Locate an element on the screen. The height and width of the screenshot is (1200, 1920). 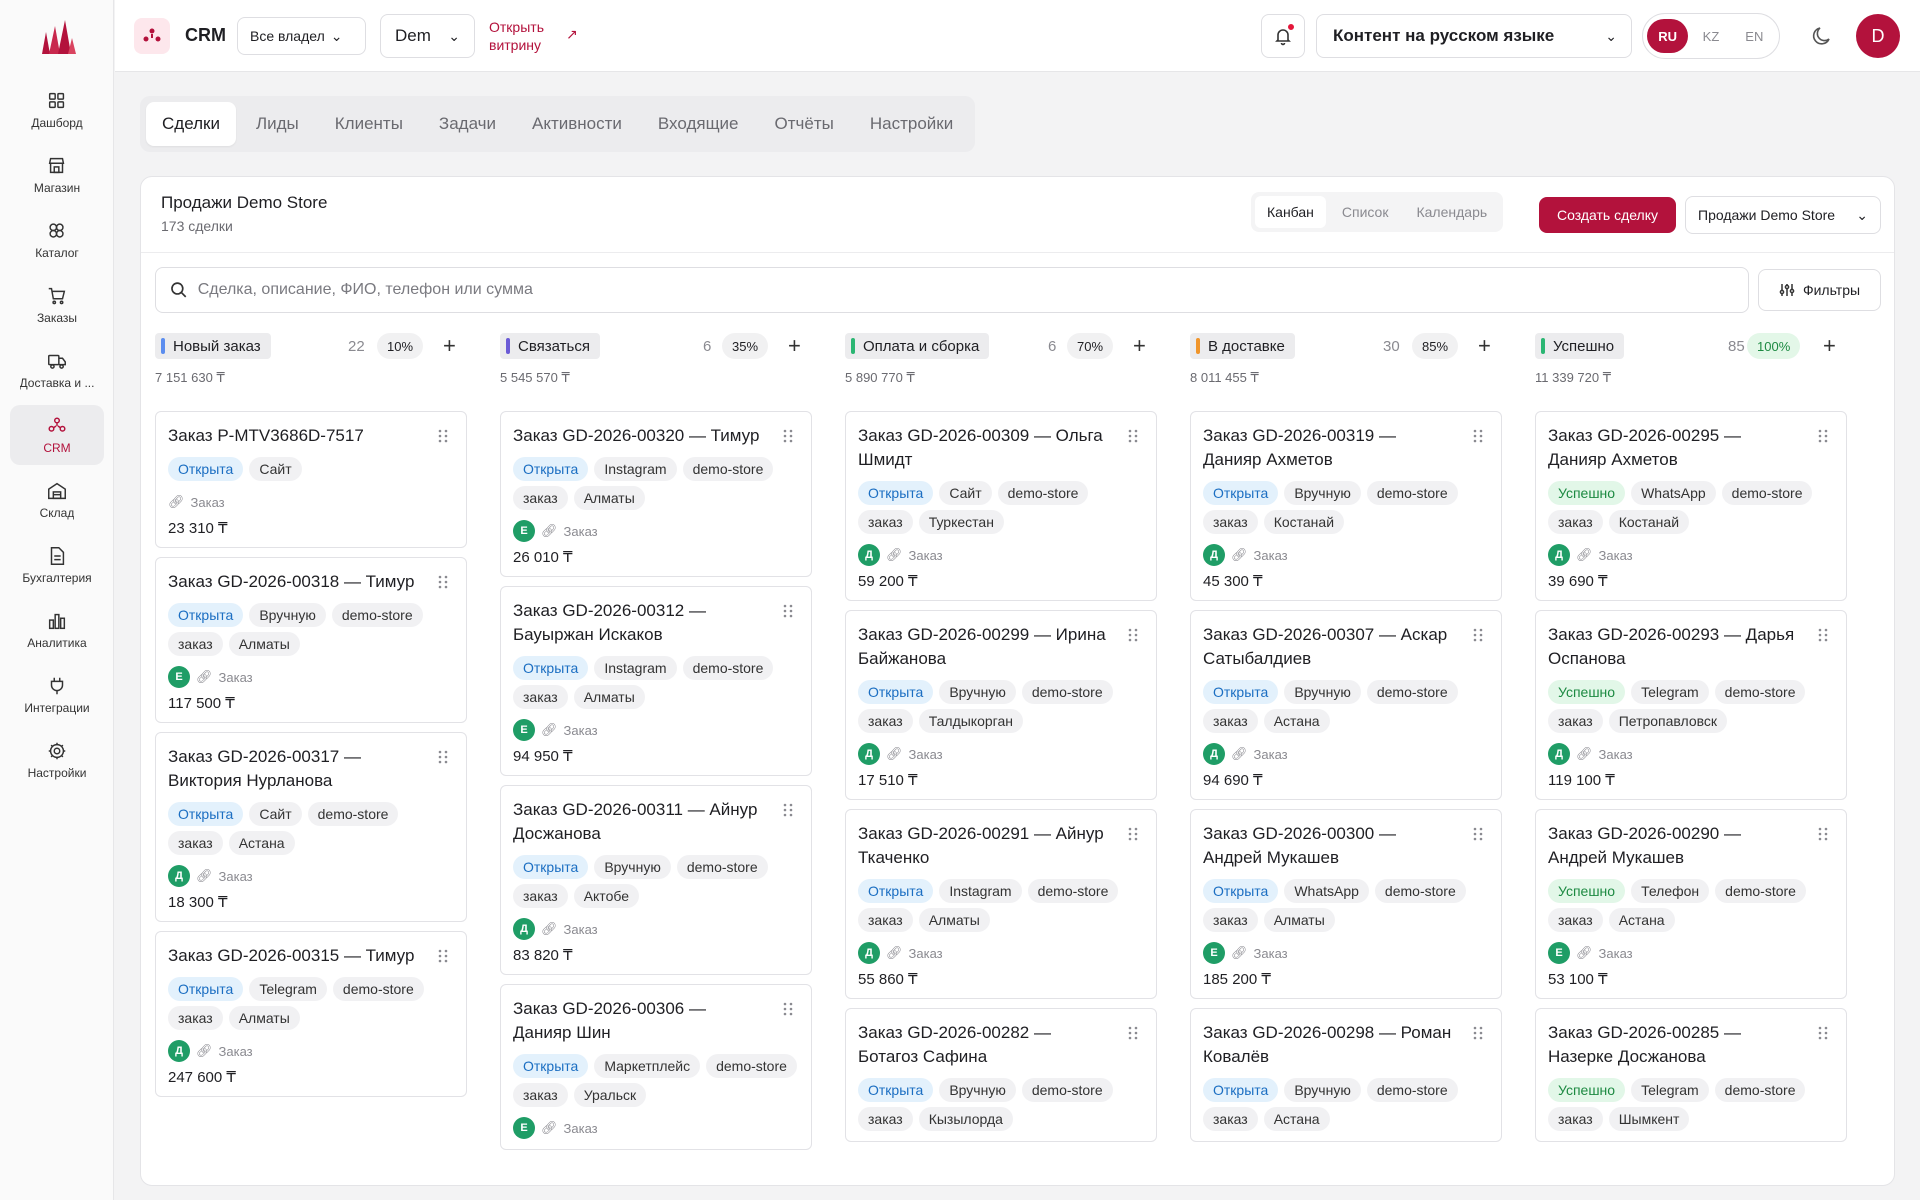
tab-leads: Лиды is located at coordinates (277, 124).